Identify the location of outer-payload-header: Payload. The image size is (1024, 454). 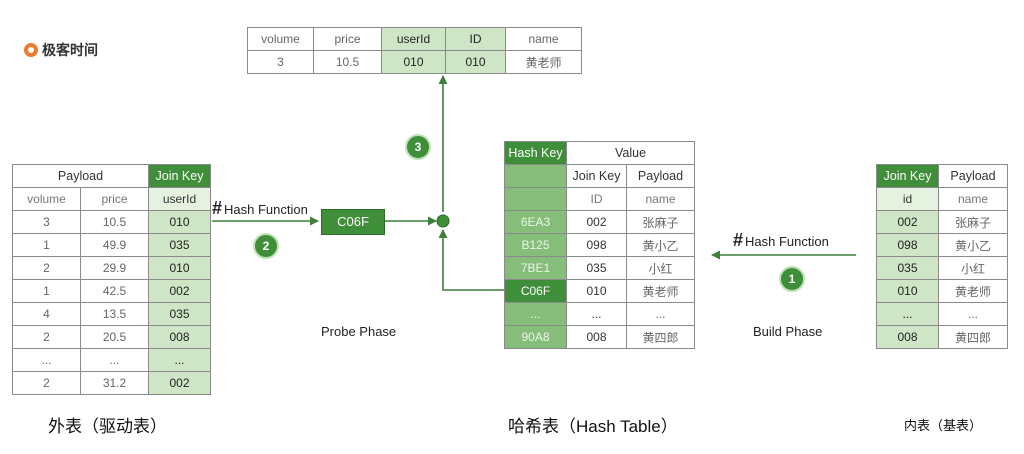
(80, 176).